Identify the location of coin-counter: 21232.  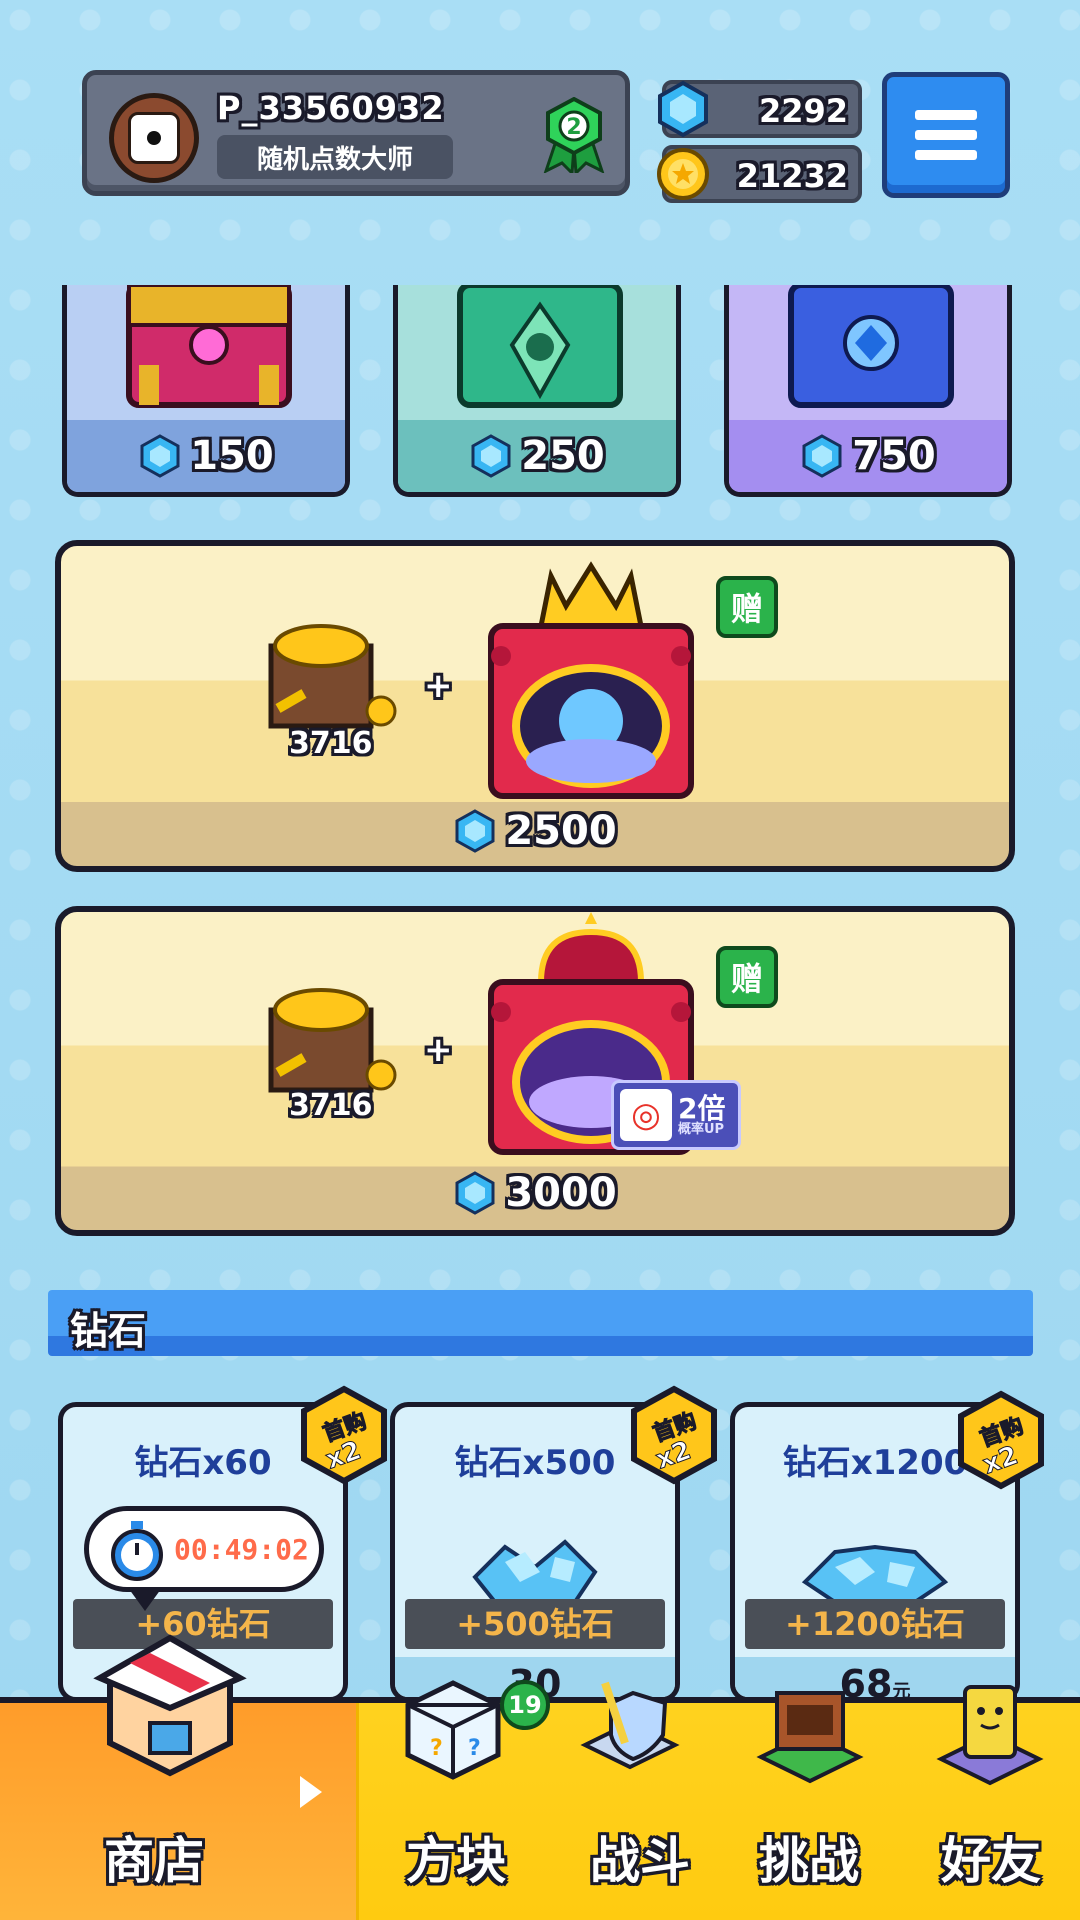
(759, 174).